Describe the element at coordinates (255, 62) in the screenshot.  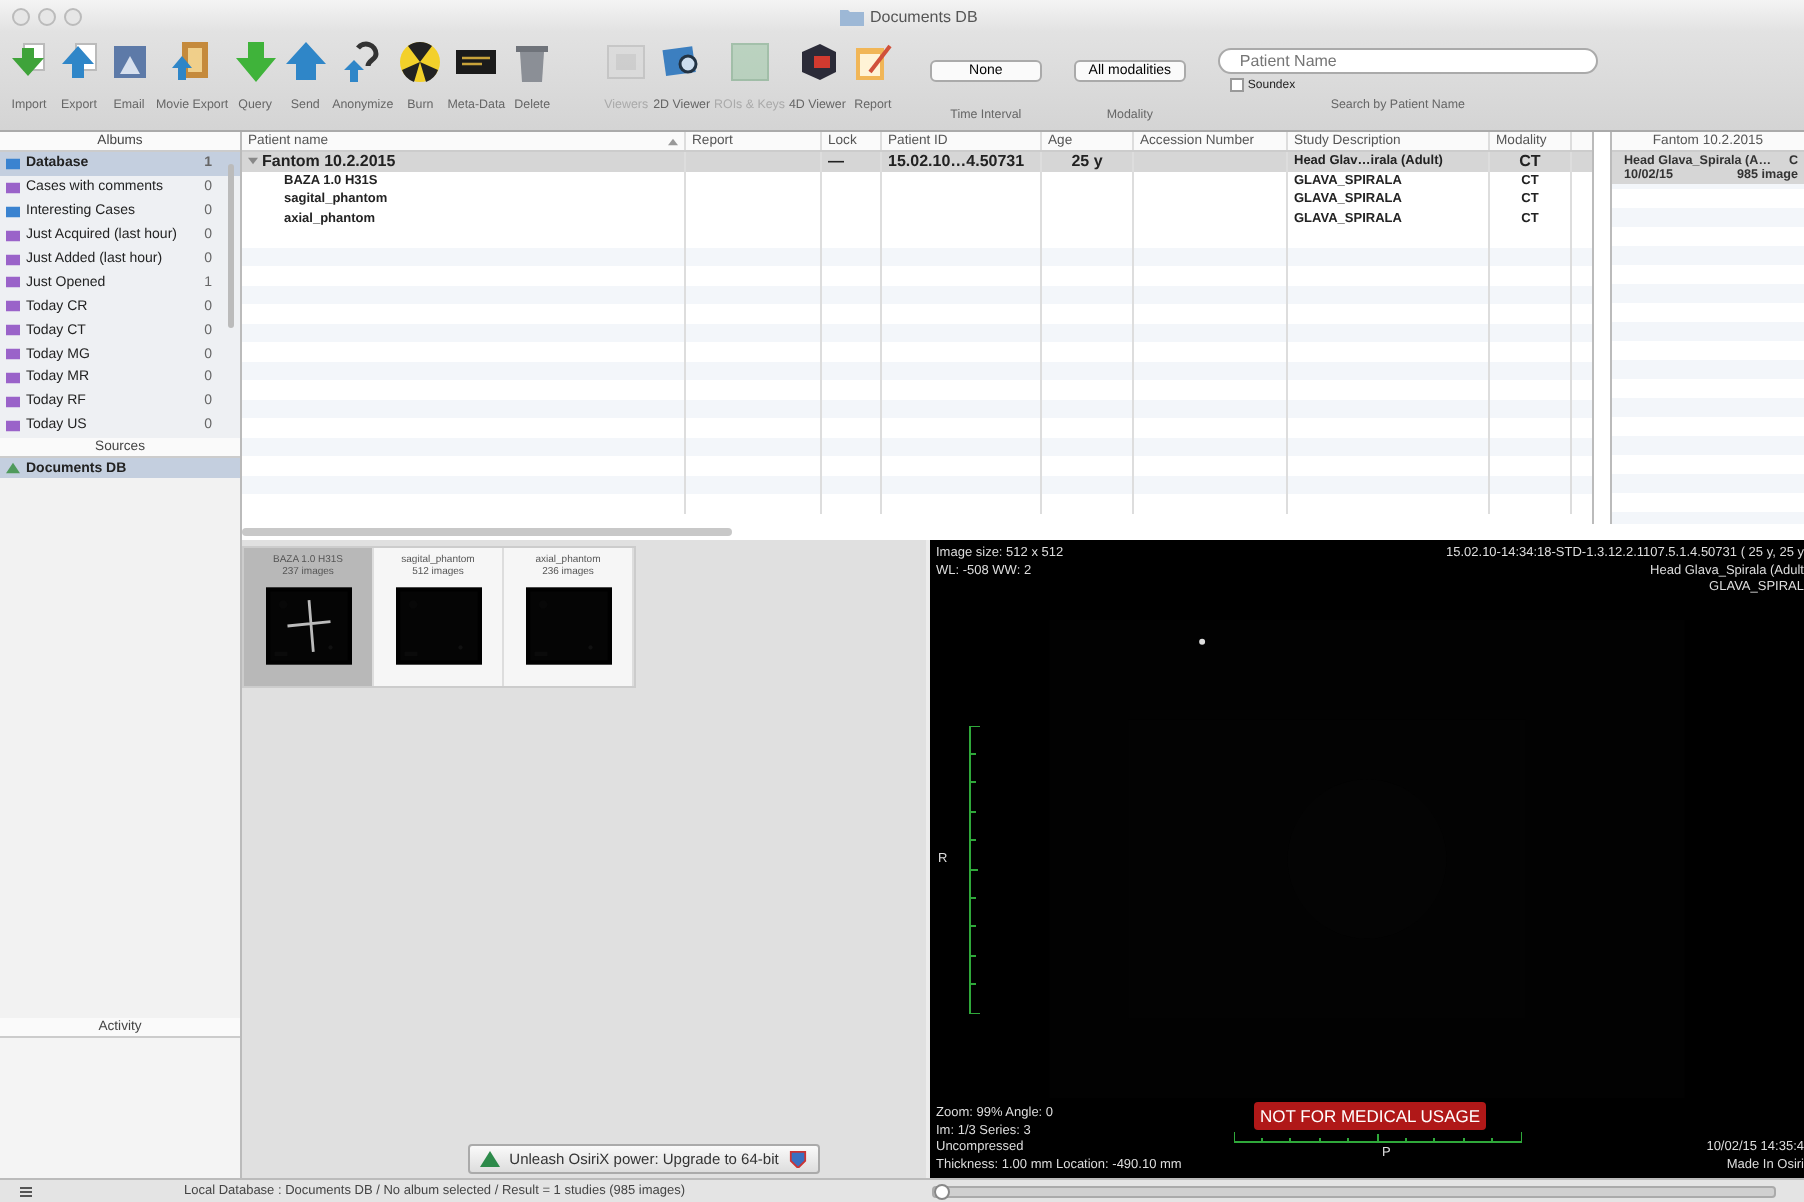
I see `down-arrow-icon` at that location.